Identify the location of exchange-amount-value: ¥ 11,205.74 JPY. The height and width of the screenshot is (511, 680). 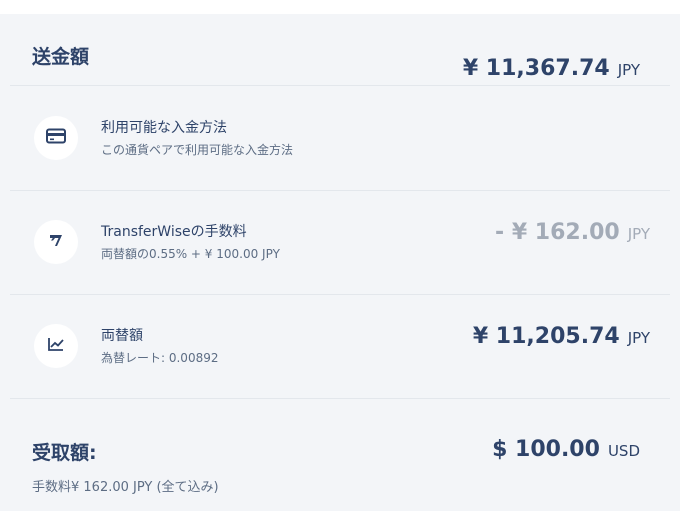
(561, 336).